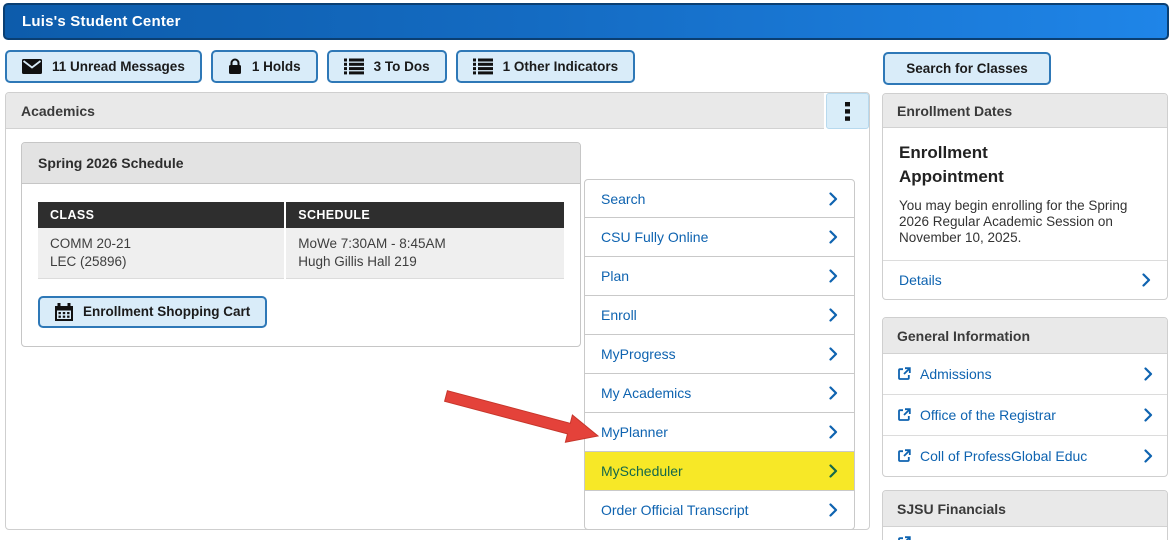 This screenshot has width=1174, height=540. What do you see at coordinates (162, 215) in the screenshot?
I see `class-column-header: CLASS` at bounding box center [162, 215].